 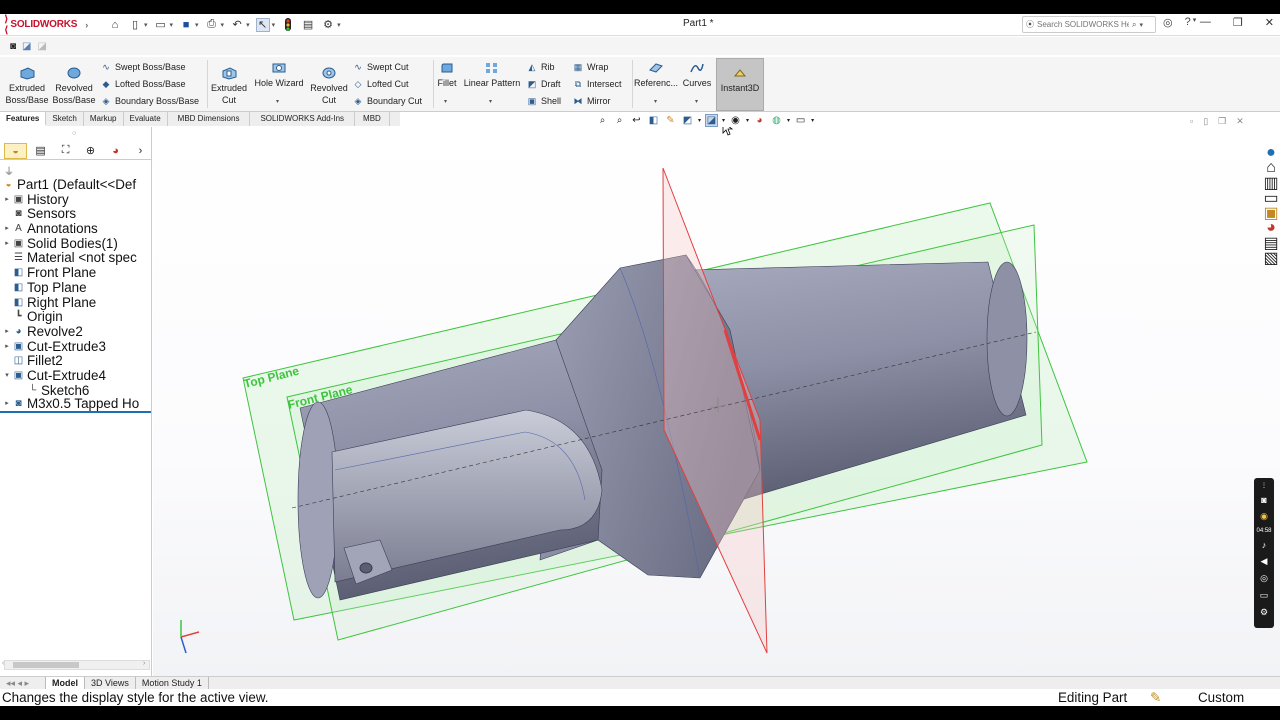 What do you see at coordinates (16, 150) in the screenshot?
I see `feature-manager-tab-icon: ◒` at bounding box center [16, 150].